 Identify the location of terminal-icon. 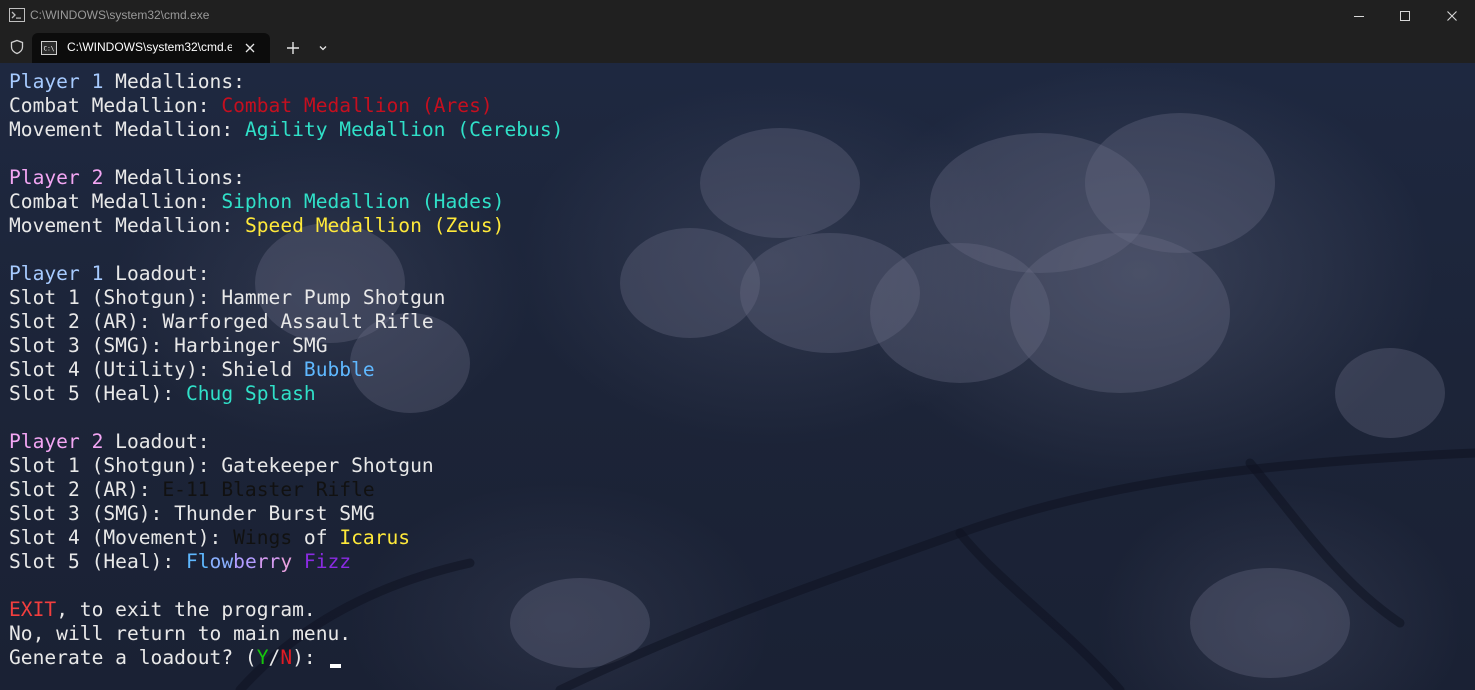
(17, 15).